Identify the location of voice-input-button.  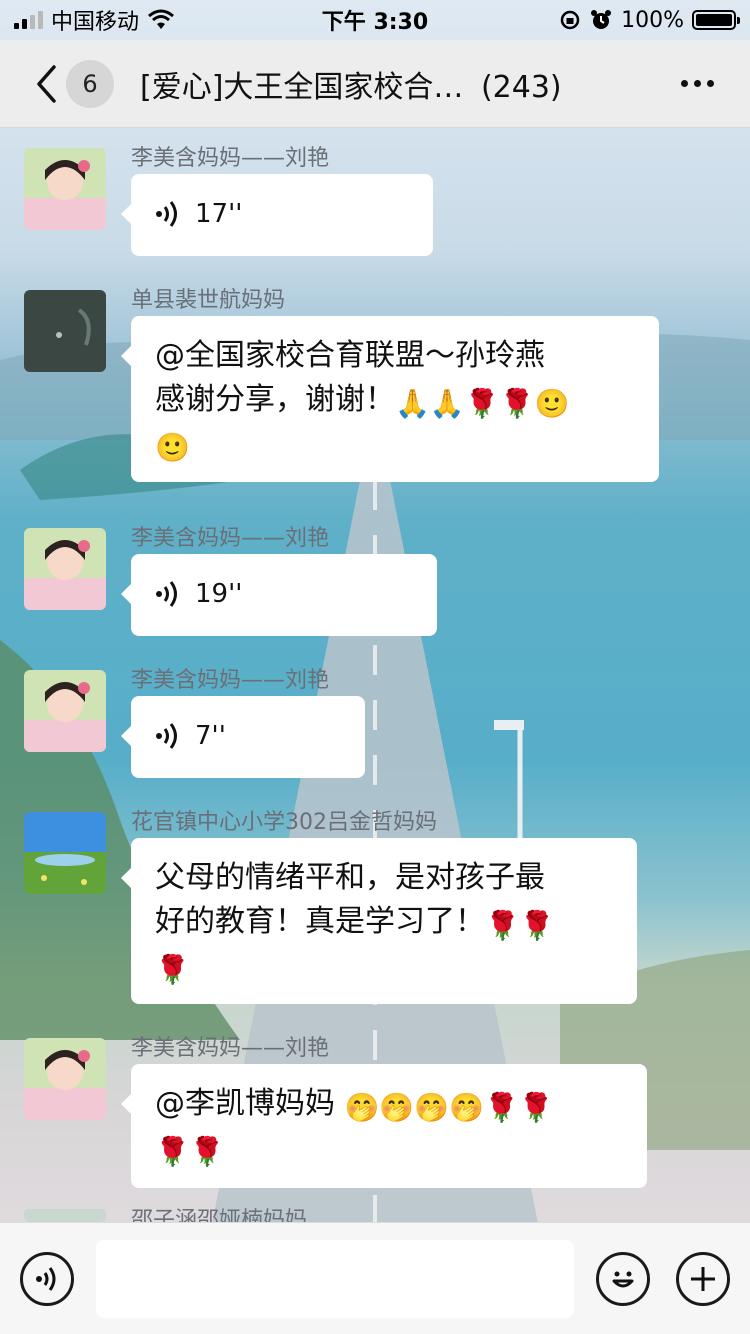
(47, 1278).